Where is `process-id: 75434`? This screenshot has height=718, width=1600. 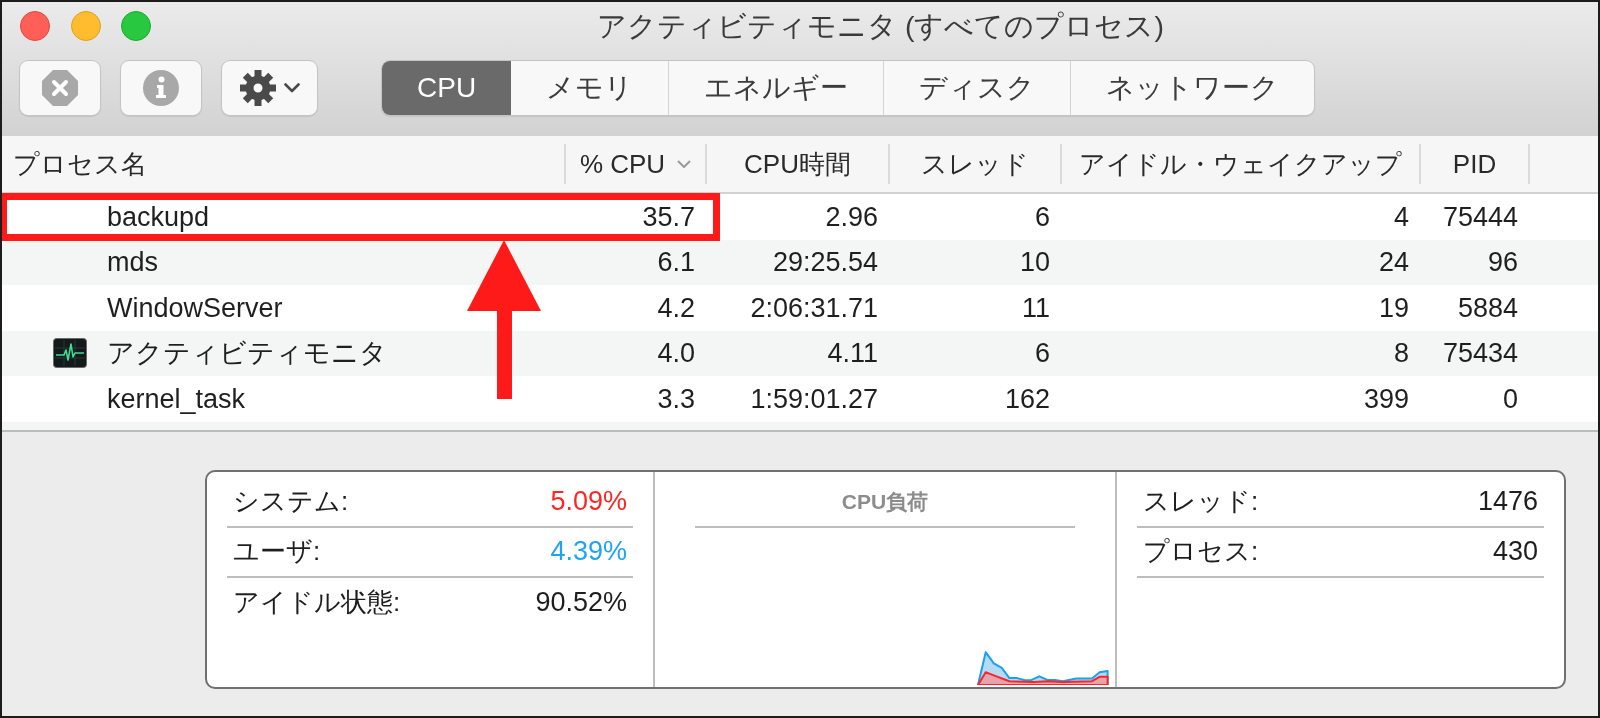
process-id: 75434 is located at coordinates (1480, 353).